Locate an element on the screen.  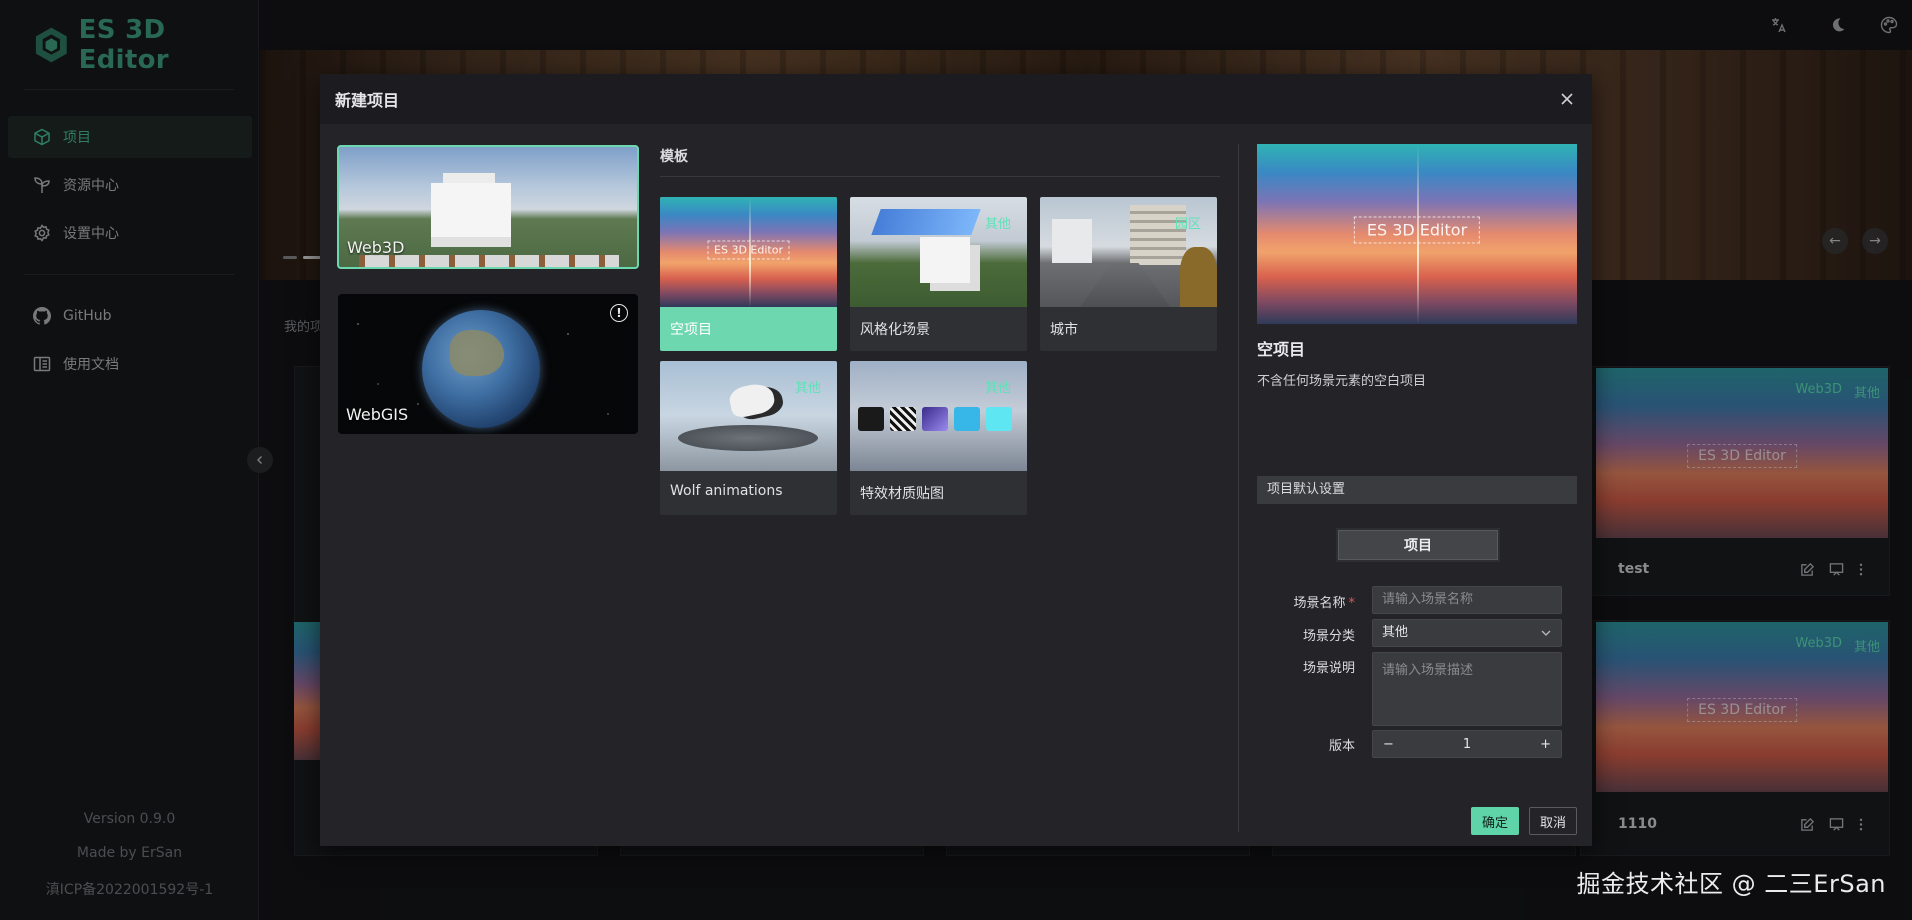
project-type-label: WebGIS is located at coordinates (377, 414).